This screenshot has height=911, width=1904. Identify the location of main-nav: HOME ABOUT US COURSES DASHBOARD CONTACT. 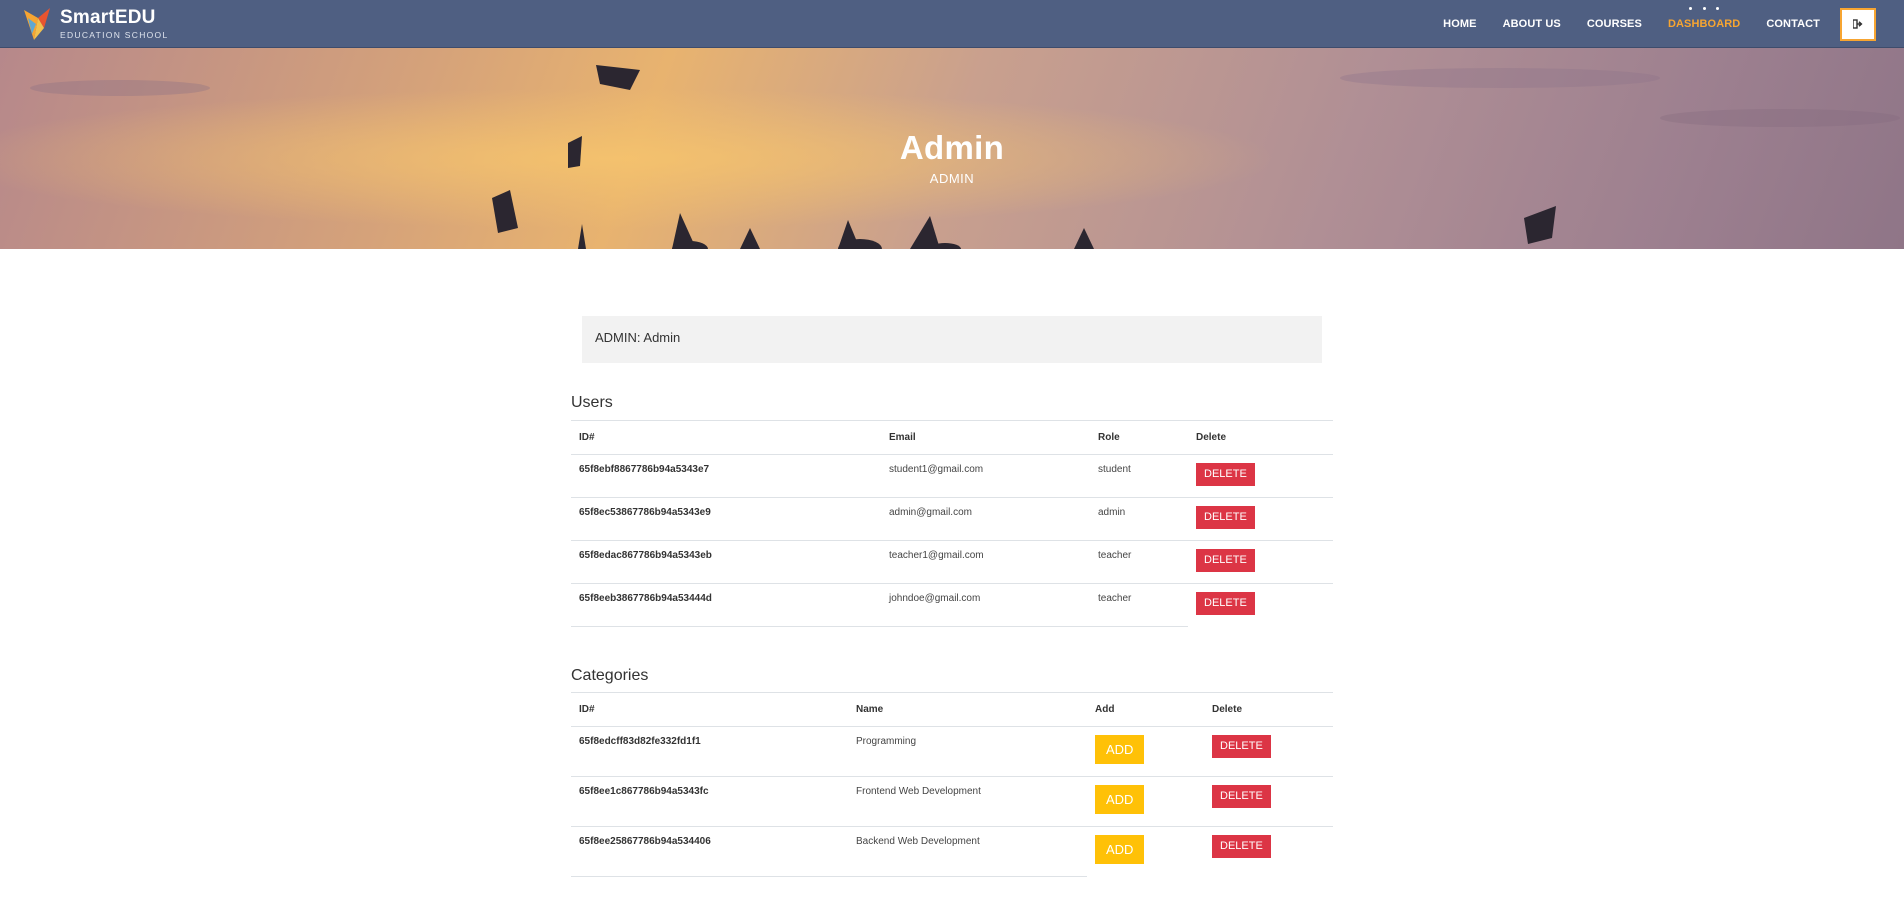
(1646, 24).